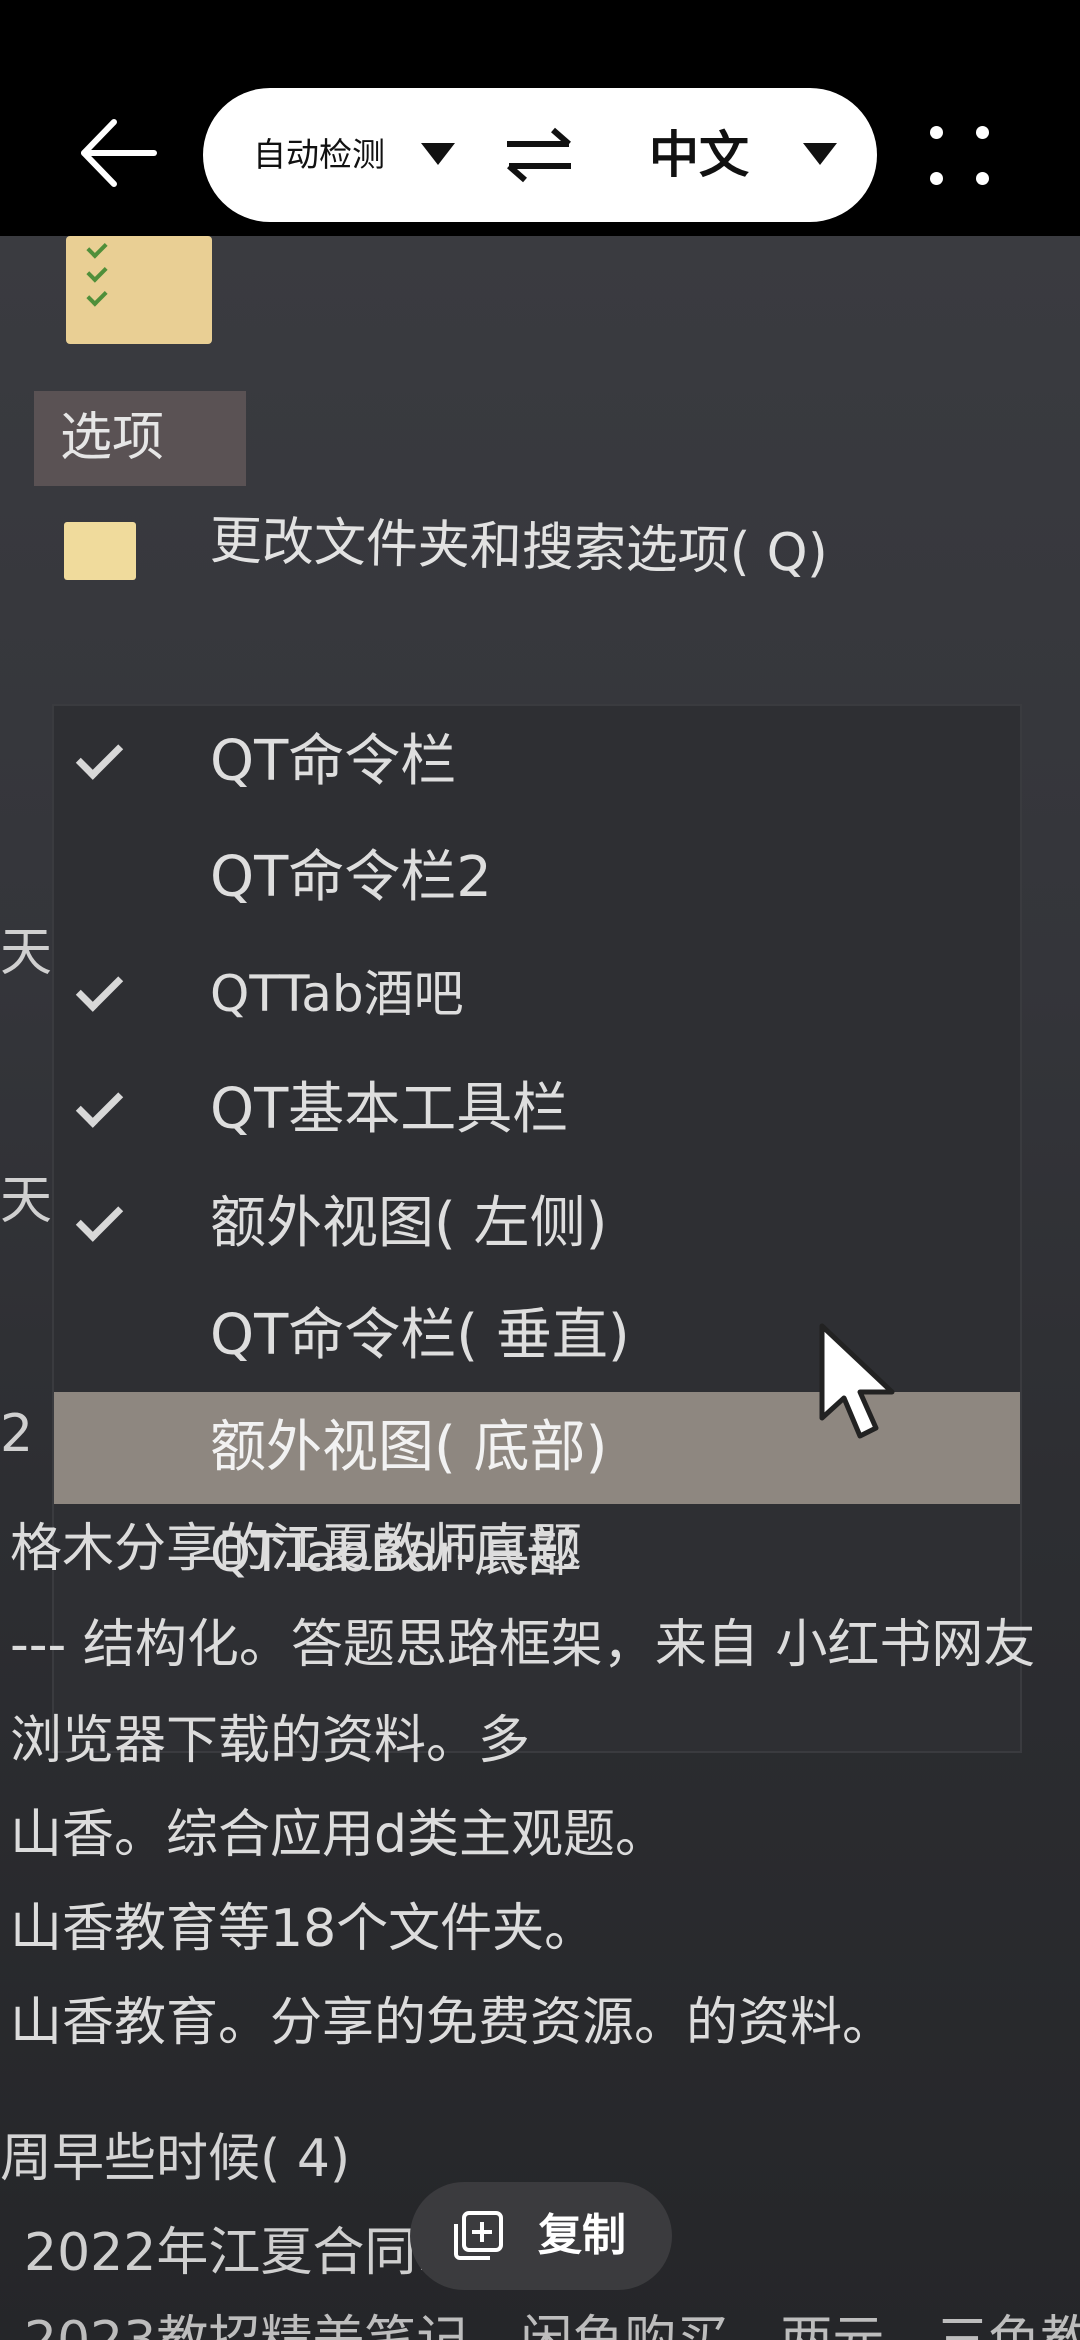 This screenshot has width=1080, height=2340. I want to click on list-item: 格木分享的江夏教师真题, so click(296, 1543).